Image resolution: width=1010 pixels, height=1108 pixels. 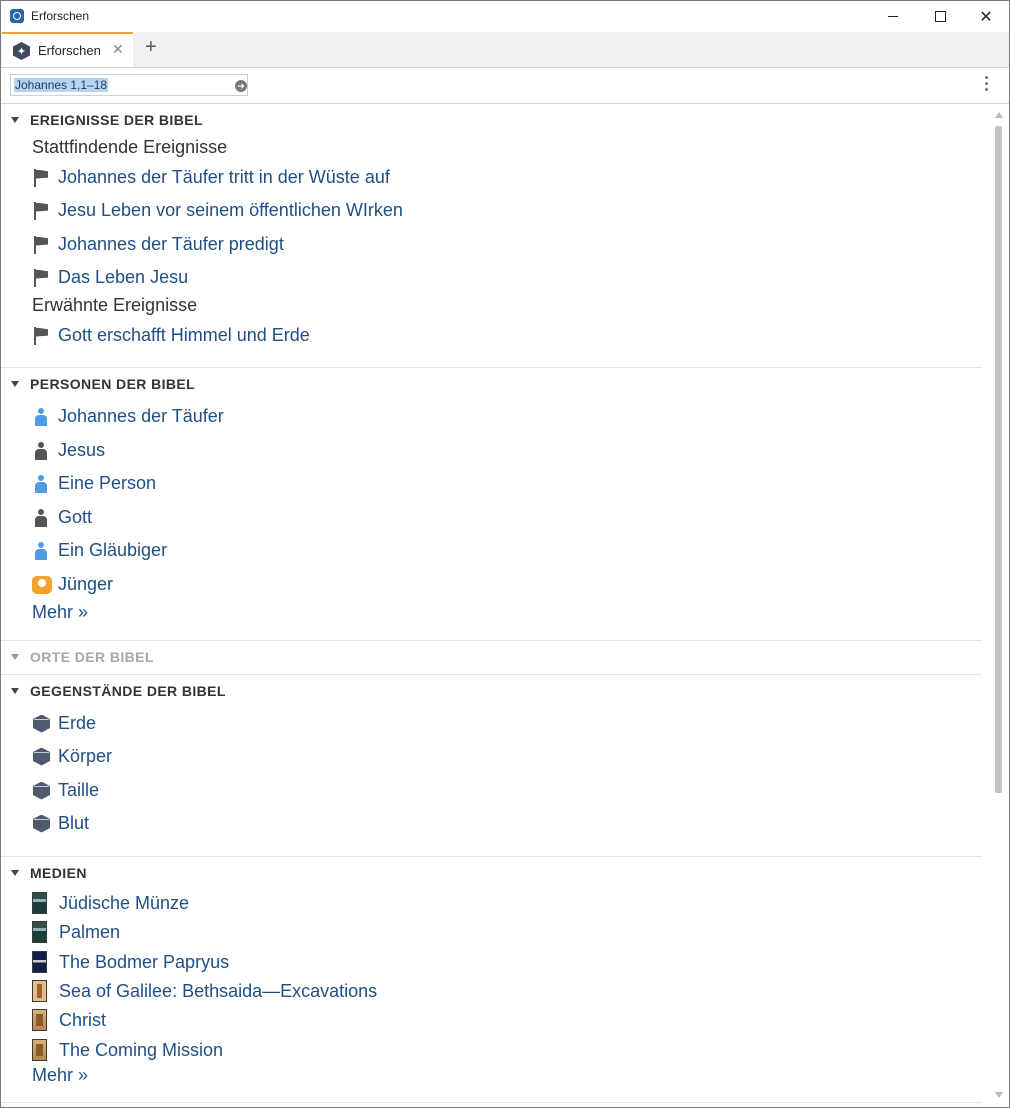 What do you see at coordinates (141, 416) in the screenshot?
I see `person-label: Johannes der Täufer` at bounding box center [141, 416].